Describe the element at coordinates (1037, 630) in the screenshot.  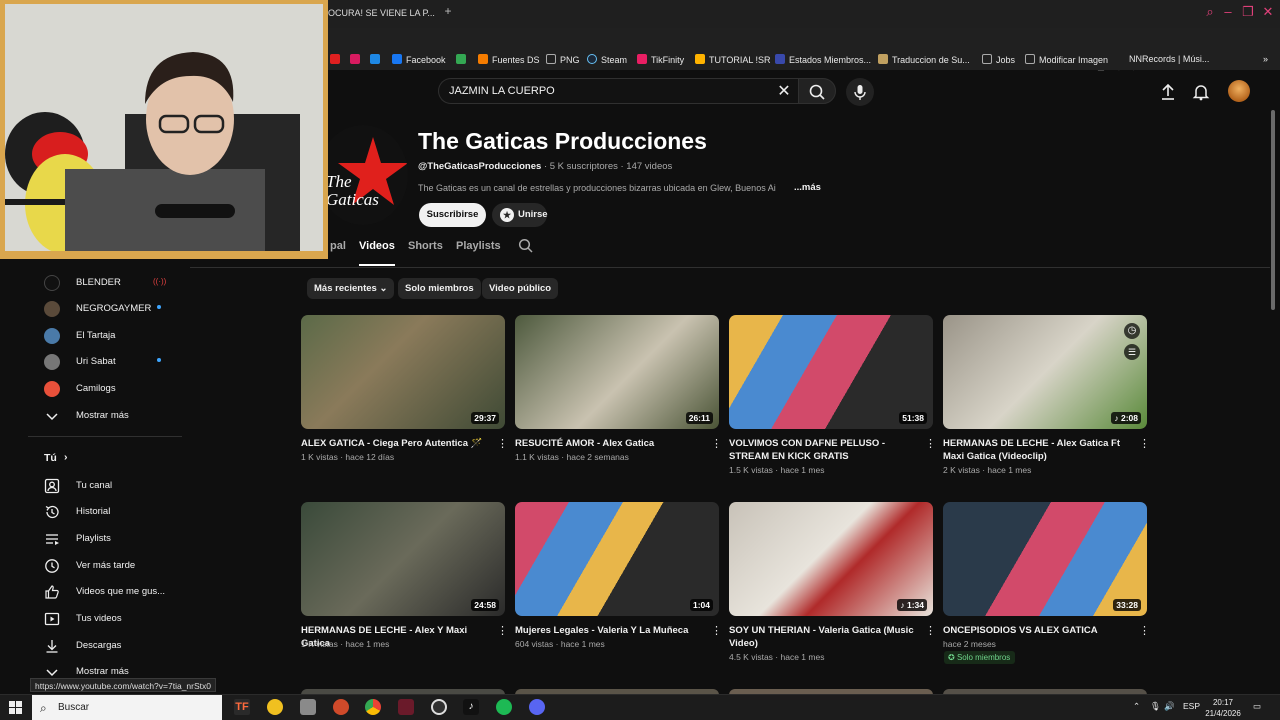
I see `video-title: ONCEPISODIOS VS ALEX GATICA` at that location.